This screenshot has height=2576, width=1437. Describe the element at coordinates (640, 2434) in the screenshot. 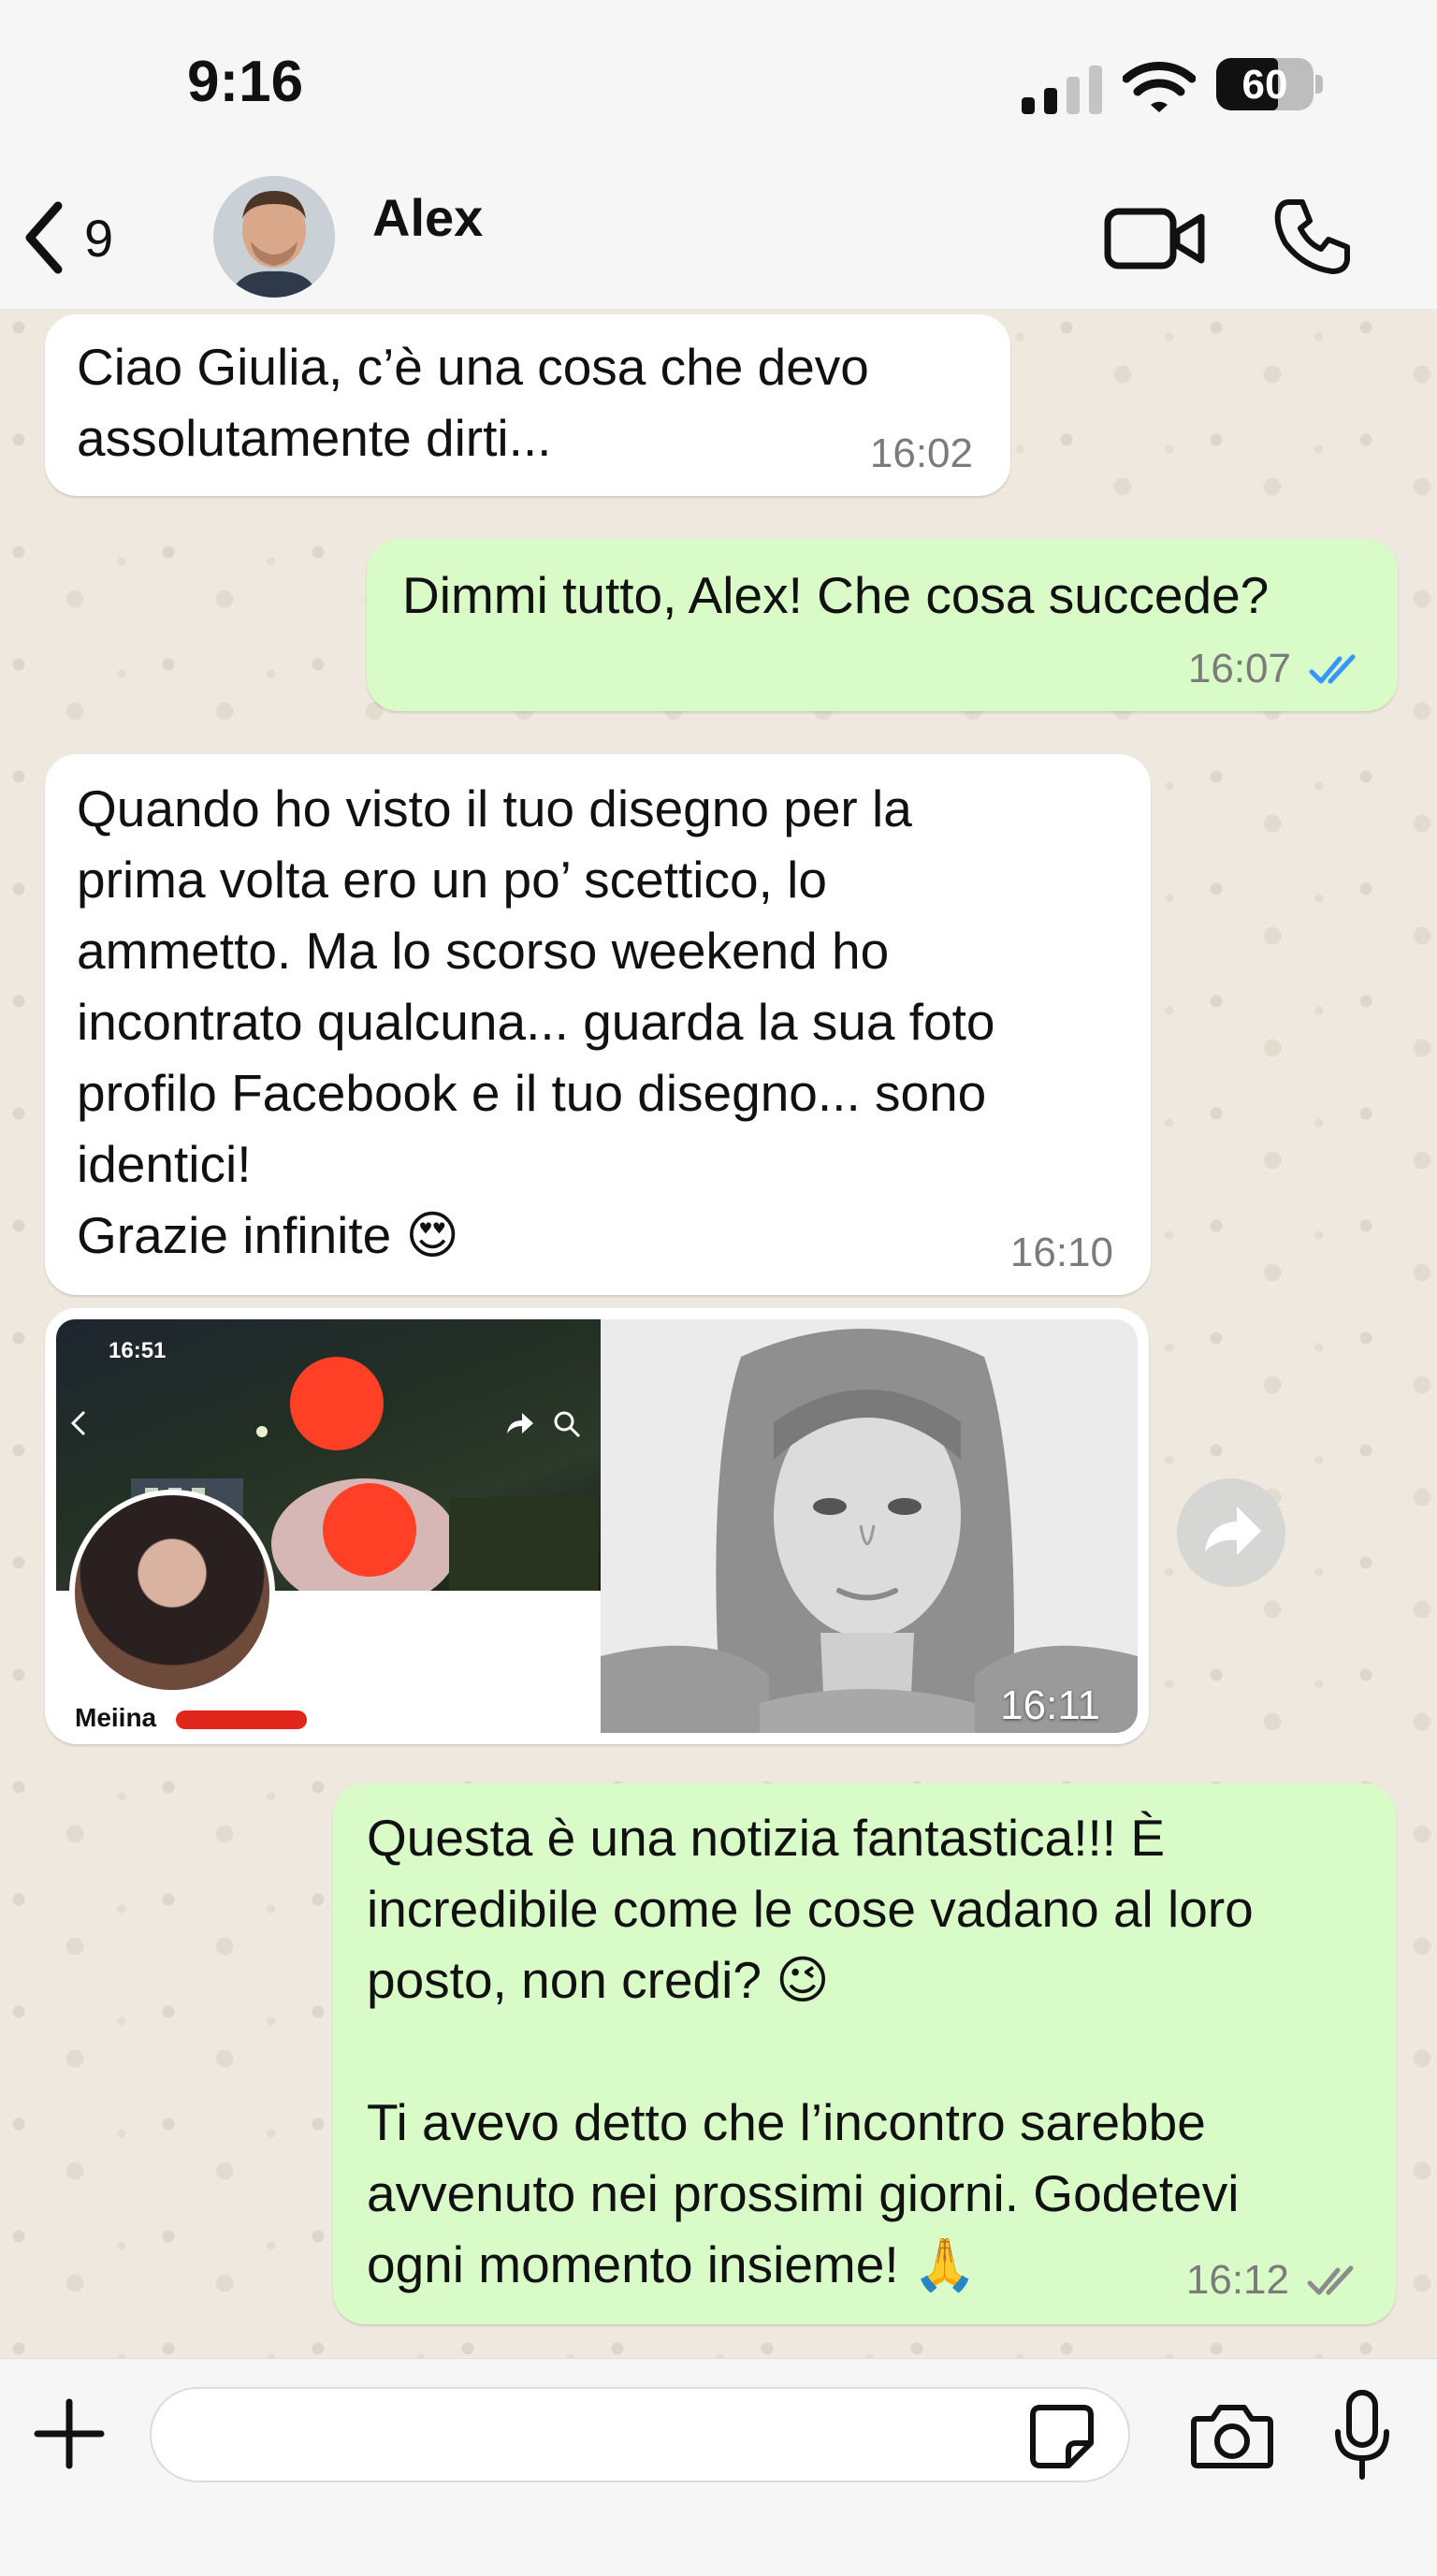

I see `message-input` at that location.